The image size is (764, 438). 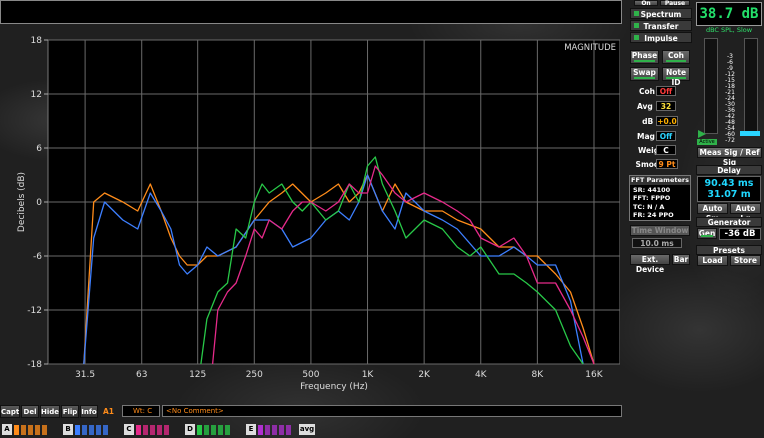 I want to click on group-c-button: C, so click(x=129, y=429).